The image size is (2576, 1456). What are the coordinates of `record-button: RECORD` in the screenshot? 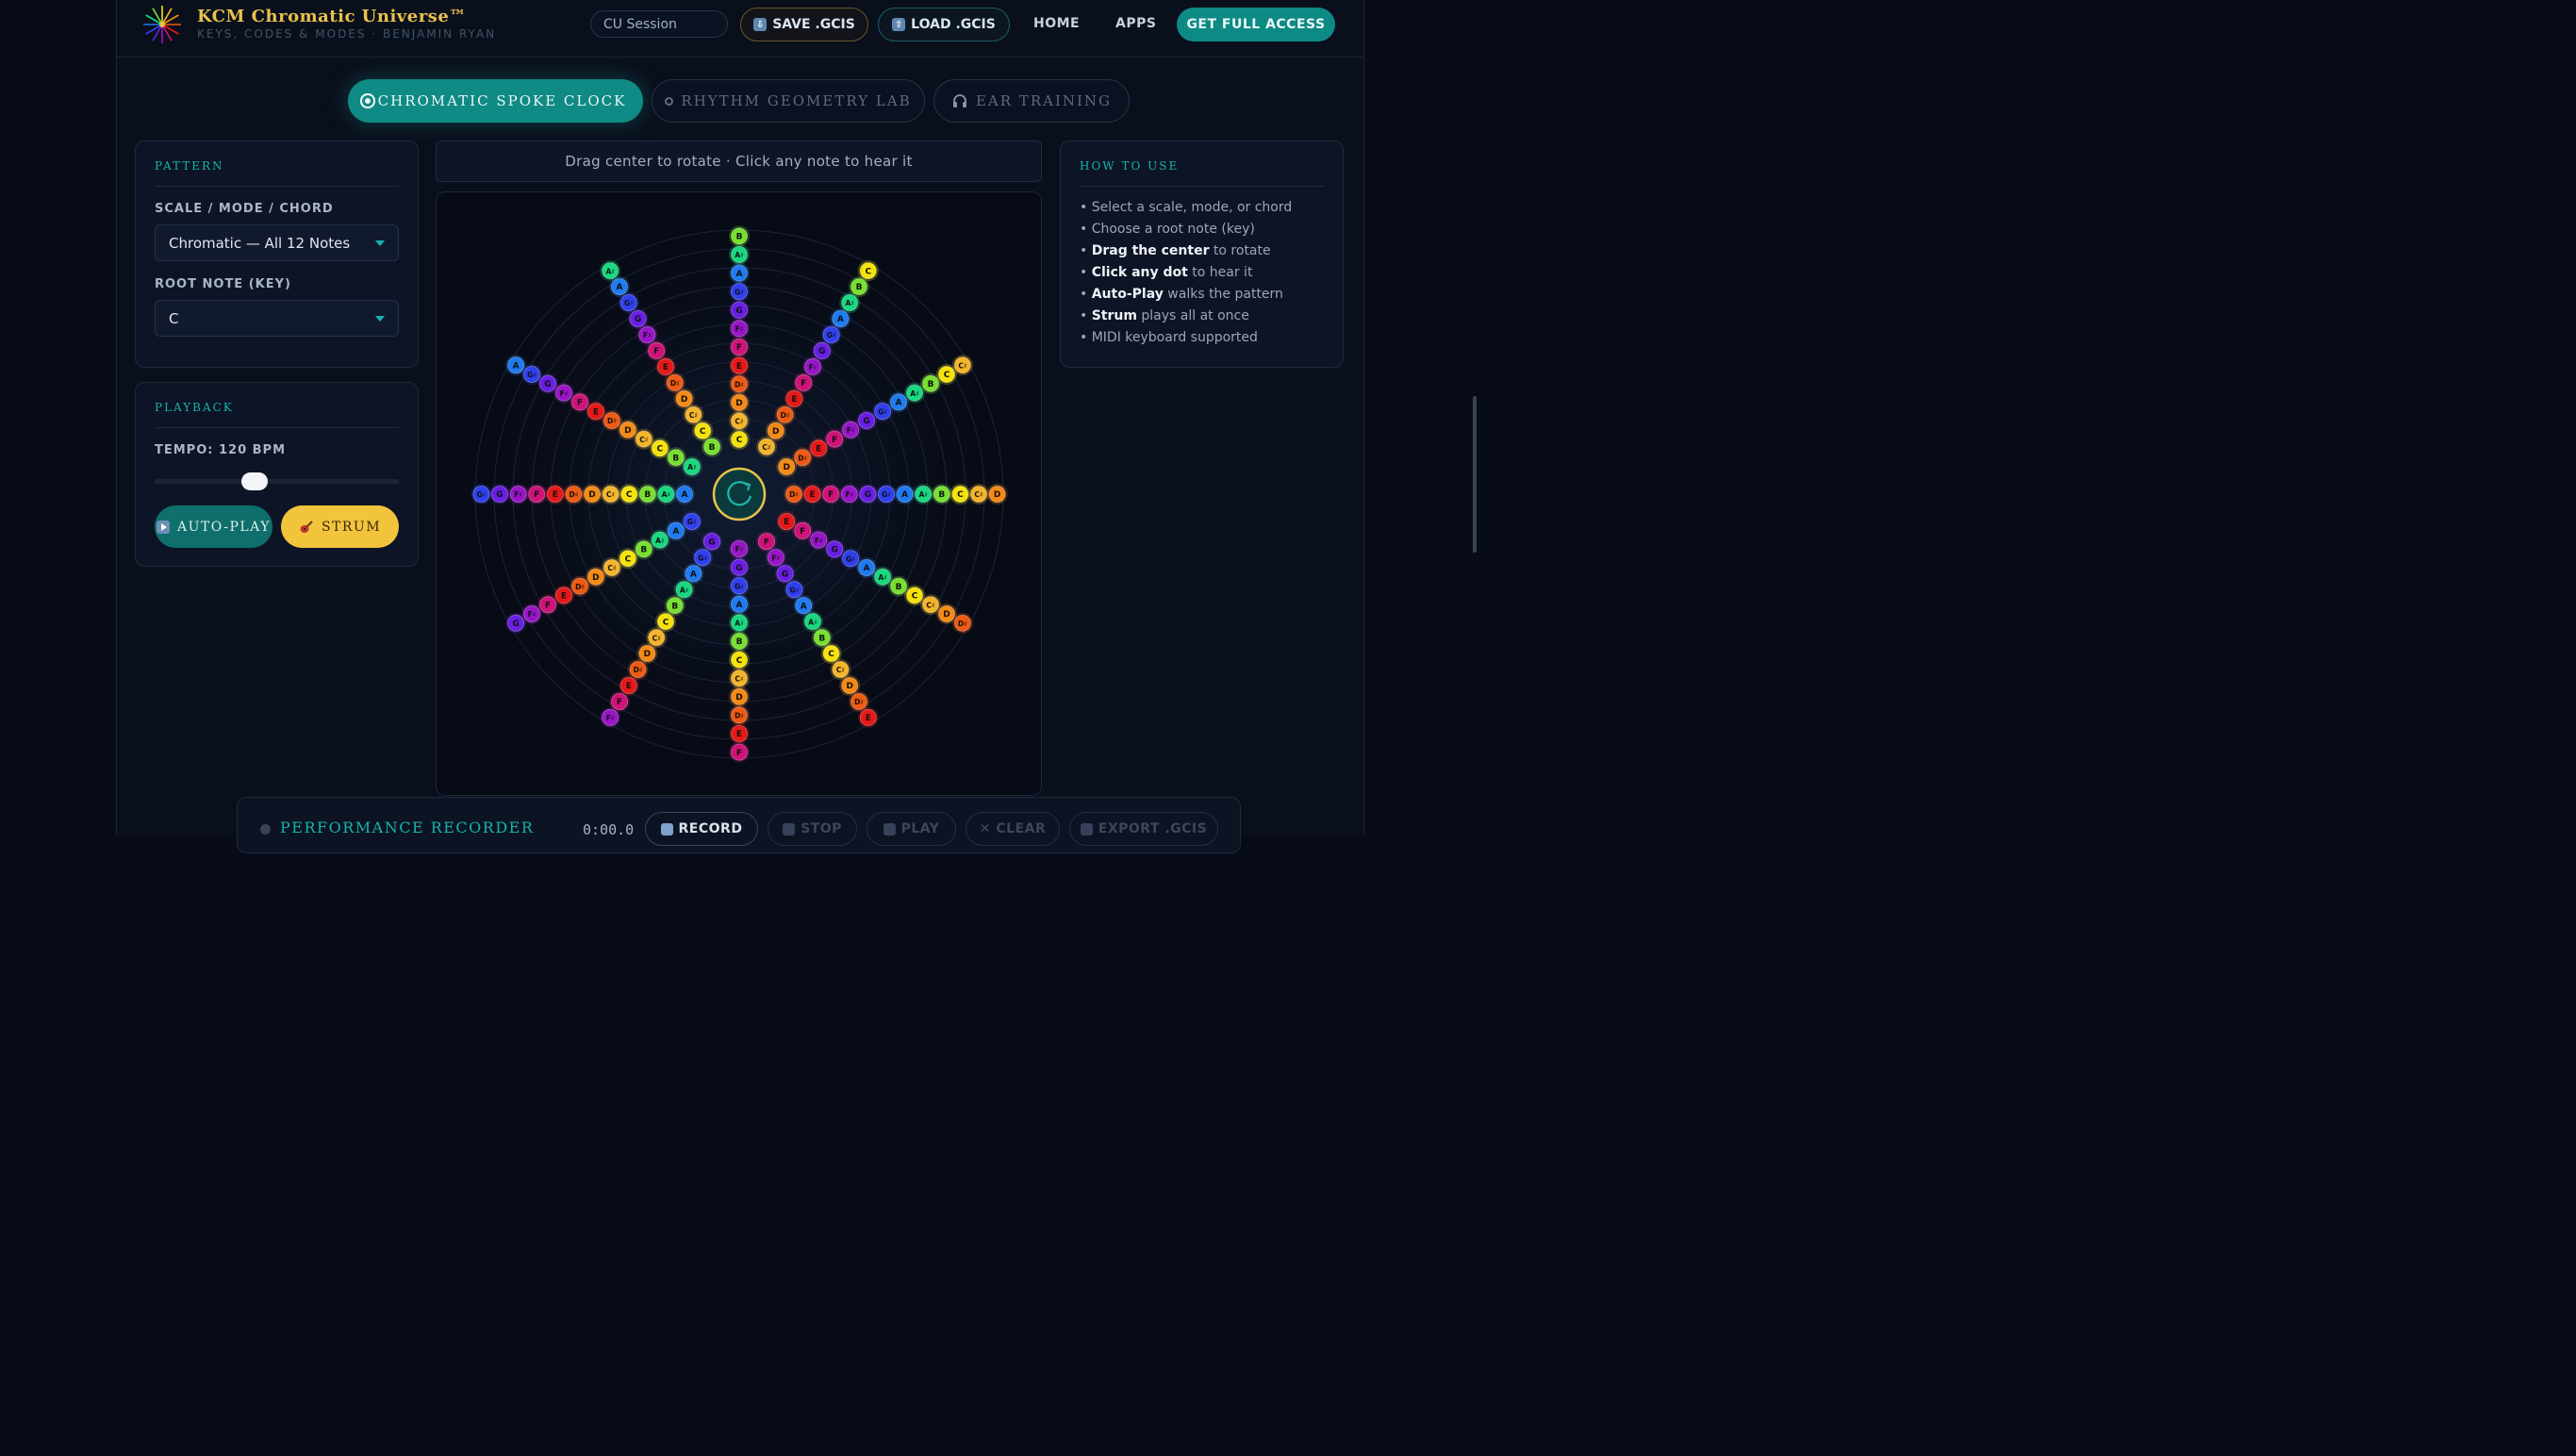 It's located at (701, 829).